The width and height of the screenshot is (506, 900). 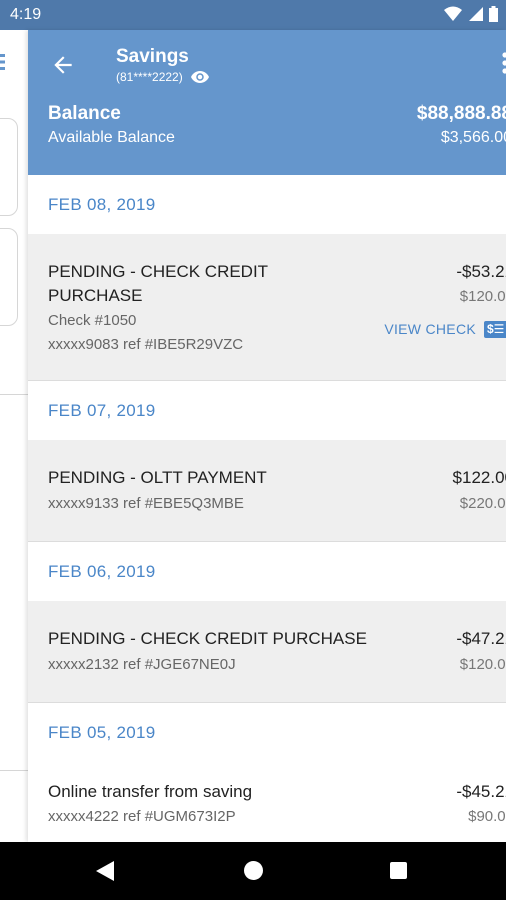 What do you see at coordinates (63, 65) in the screenshot?
I see `arrow-left-icon` at bounding box center [63, 65].